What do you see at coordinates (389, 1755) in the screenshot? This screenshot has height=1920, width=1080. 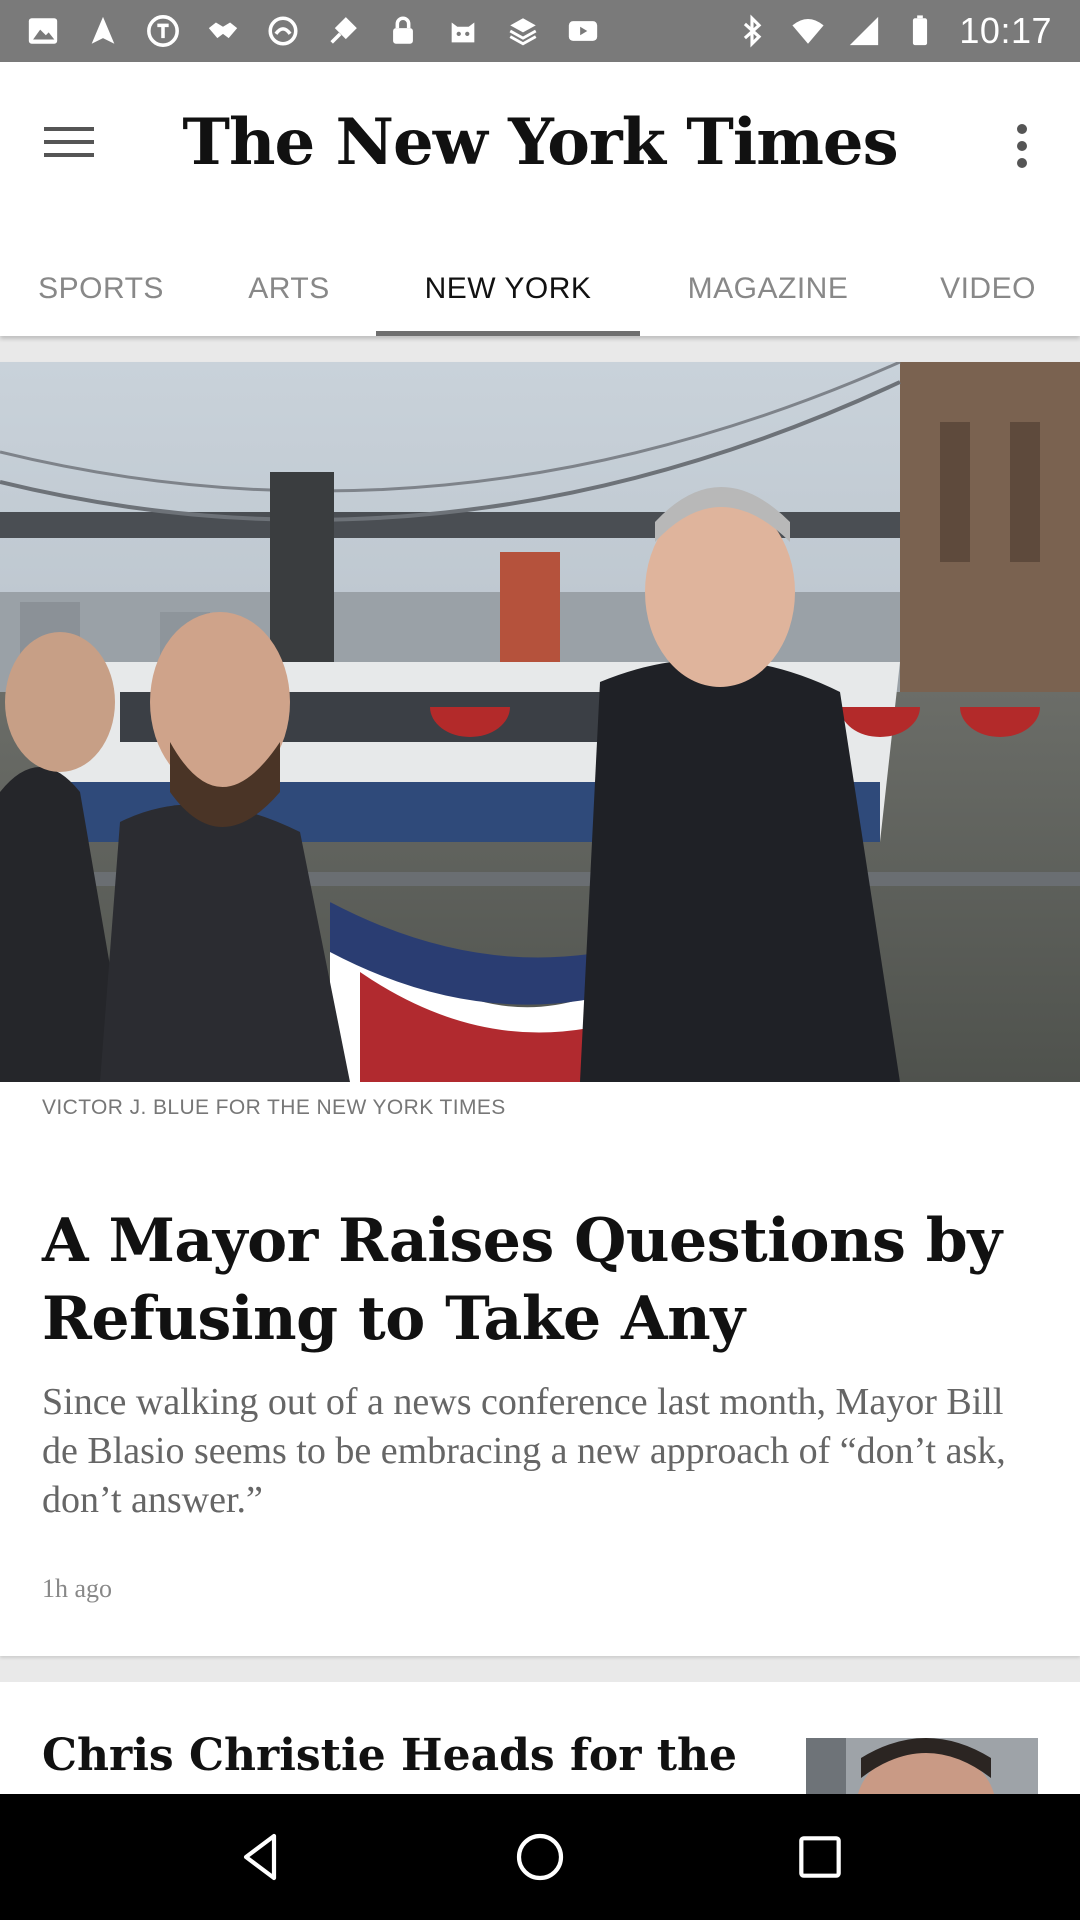 I see `next-article-headline: Chris Christie Heads for the` at bounding box center [389, 1755].